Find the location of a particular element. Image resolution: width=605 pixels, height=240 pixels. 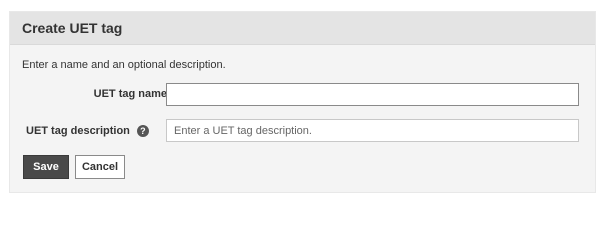

uet-tag-description-label: UET tag description is located at coordinates (78, 131).